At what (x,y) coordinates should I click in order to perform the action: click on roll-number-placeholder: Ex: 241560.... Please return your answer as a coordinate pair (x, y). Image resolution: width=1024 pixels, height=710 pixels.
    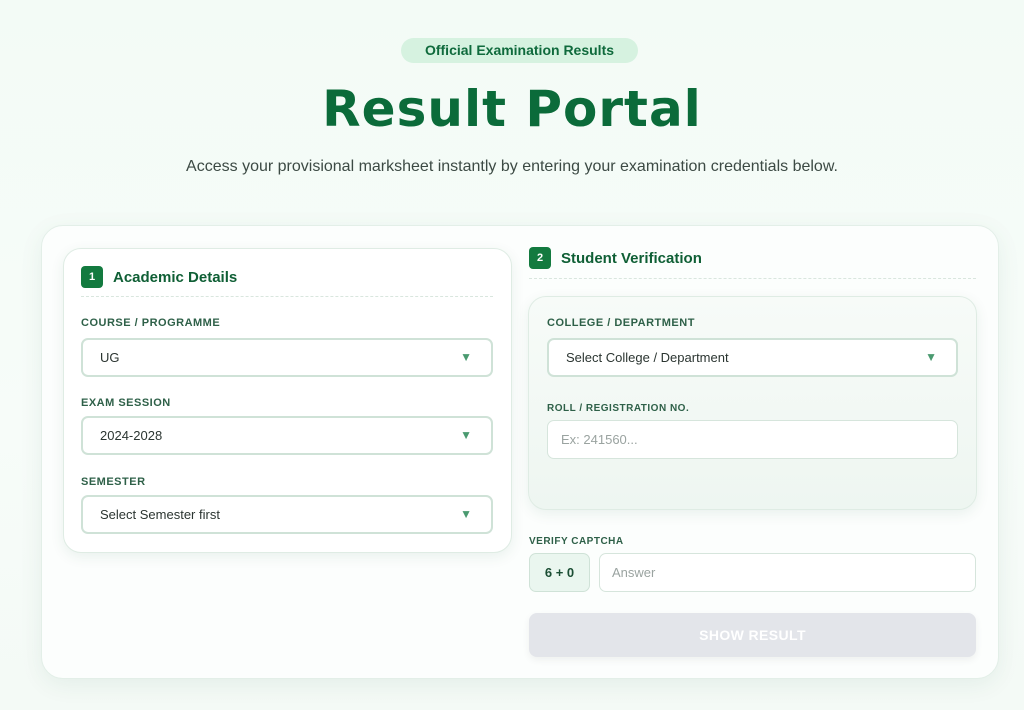
    Looking at the image, I should click on (599, 439).